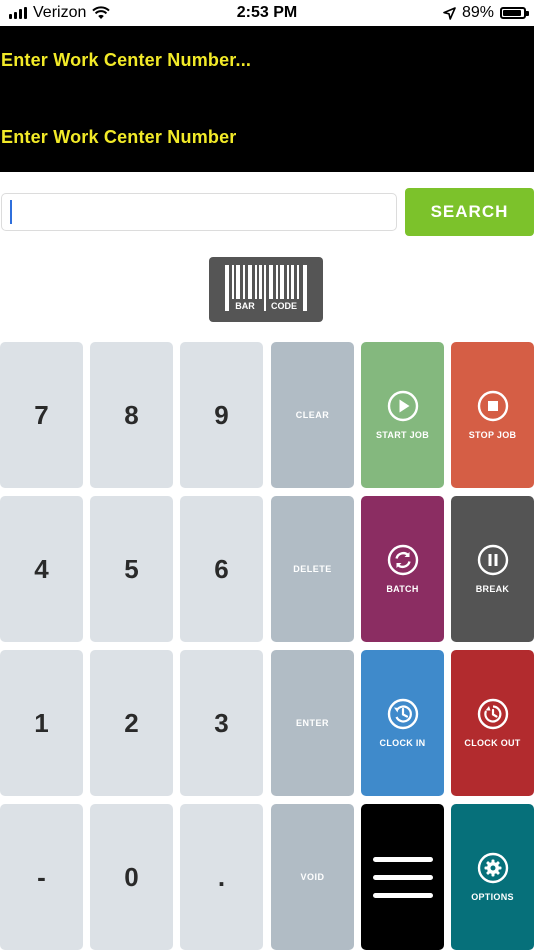  I want to click on key-2: 2, so click(131, 723).